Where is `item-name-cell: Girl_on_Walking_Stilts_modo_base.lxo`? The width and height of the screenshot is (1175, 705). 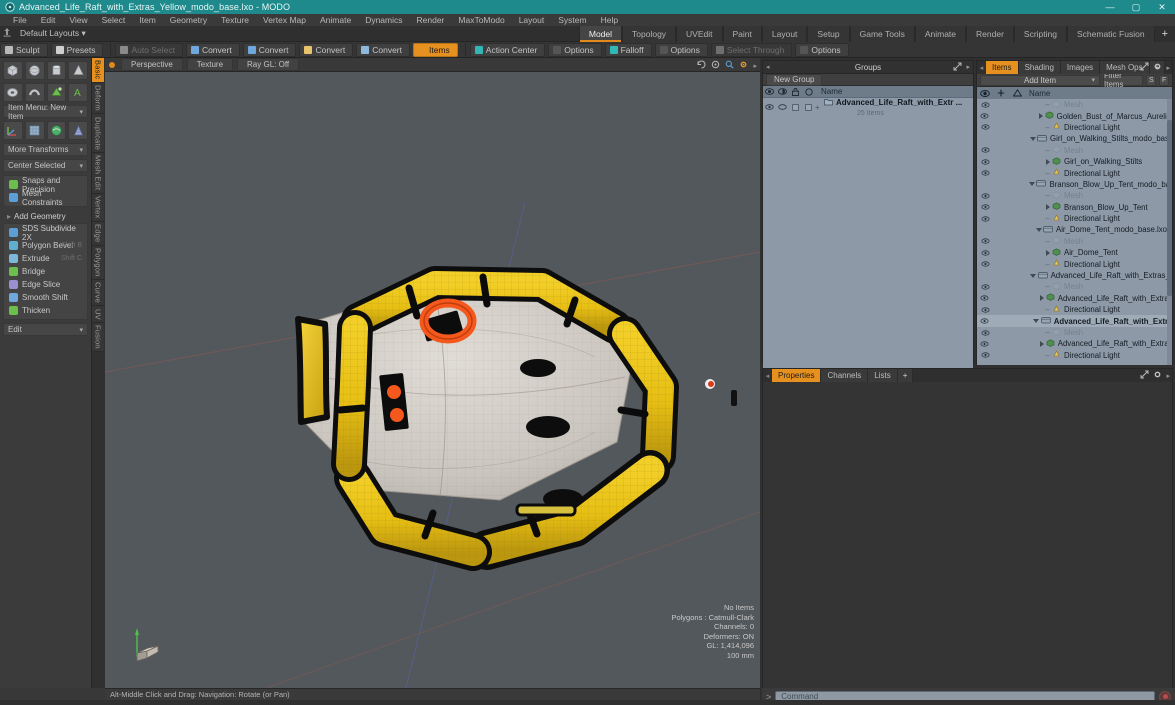 item-name-cell: Girl_on_Walking_Stilts_modo_base.lxo is located at coordinates (1104, 139).